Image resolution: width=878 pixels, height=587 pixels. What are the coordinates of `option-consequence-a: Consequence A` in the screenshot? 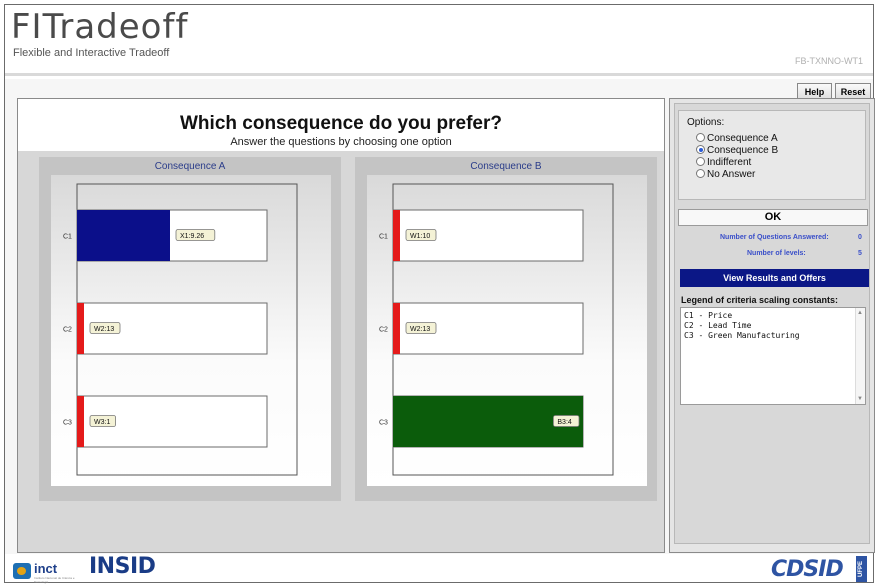 It's located at (737, 139).